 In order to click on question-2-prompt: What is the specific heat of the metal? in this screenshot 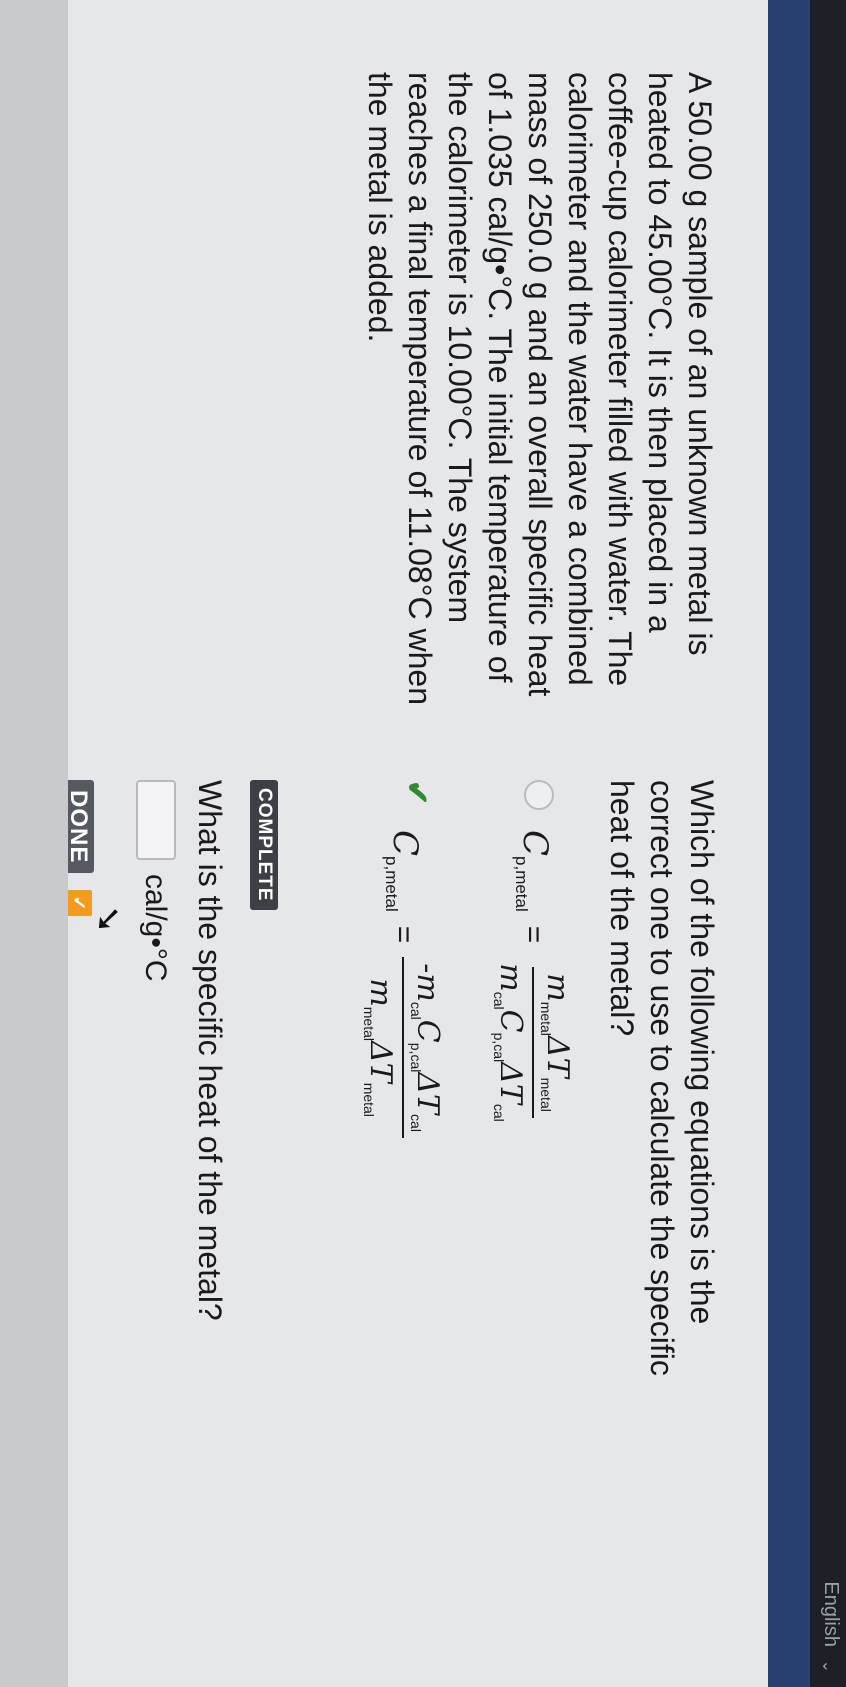, I will do `click(210, 1050)`.